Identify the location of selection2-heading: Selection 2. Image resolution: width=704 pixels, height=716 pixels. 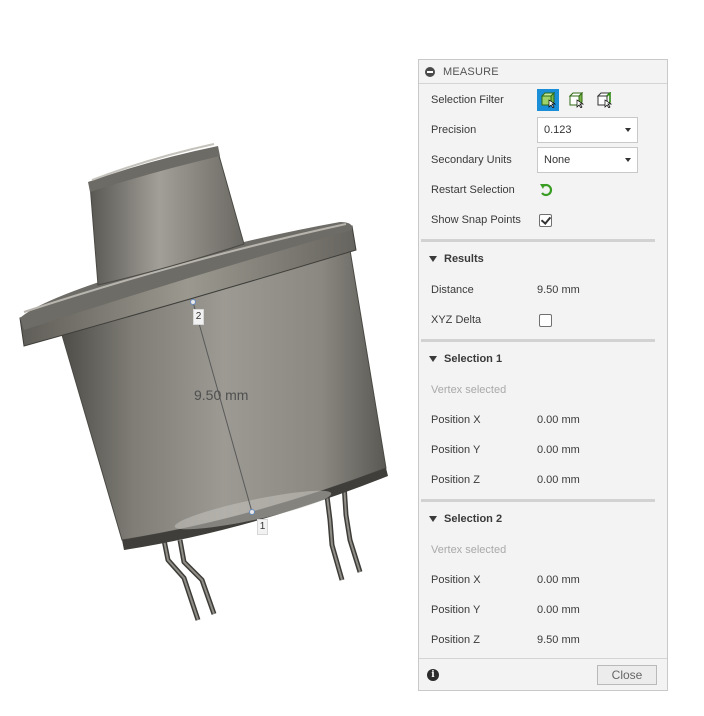
(473, 519).